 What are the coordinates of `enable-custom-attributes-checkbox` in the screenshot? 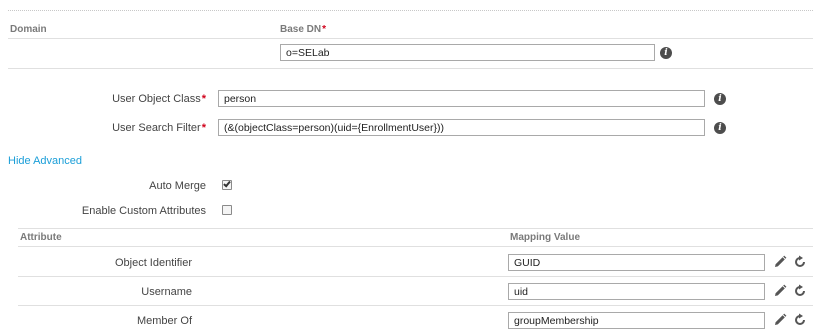 It's located at (227, 210).